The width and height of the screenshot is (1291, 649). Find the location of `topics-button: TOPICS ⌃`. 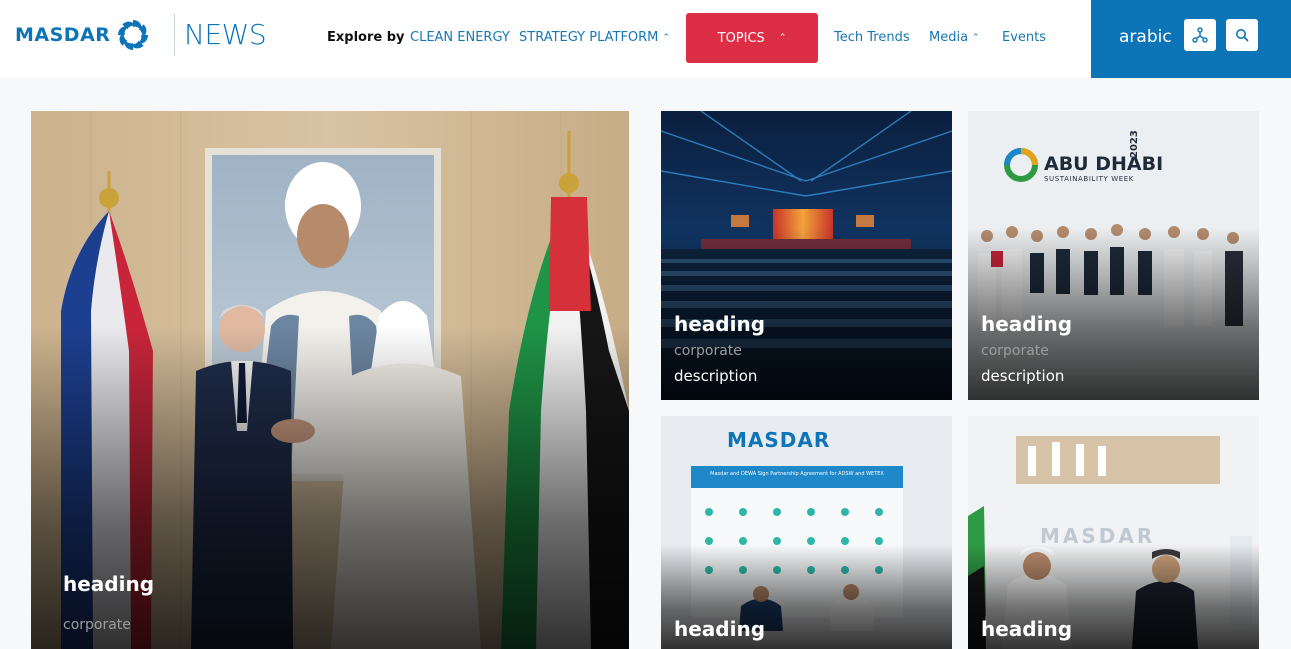

topics-button: TOPICS ⌃ is located at coordinates (752, 38).